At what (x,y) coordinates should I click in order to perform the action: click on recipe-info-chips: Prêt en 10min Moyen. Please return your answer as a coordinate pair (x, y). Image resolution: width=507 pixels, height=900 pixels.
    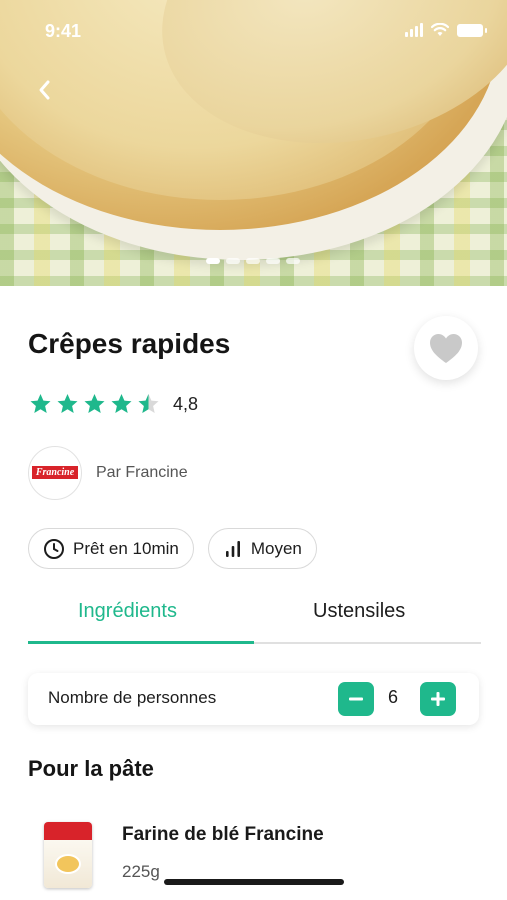
    Looking at the image, I should click on (172, 548).